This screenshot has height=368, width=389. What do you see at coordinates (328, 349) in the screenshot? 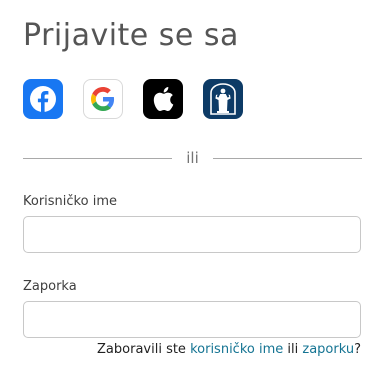
I see `forgot-password-link: zaporku` at bounding box center [328, 349].